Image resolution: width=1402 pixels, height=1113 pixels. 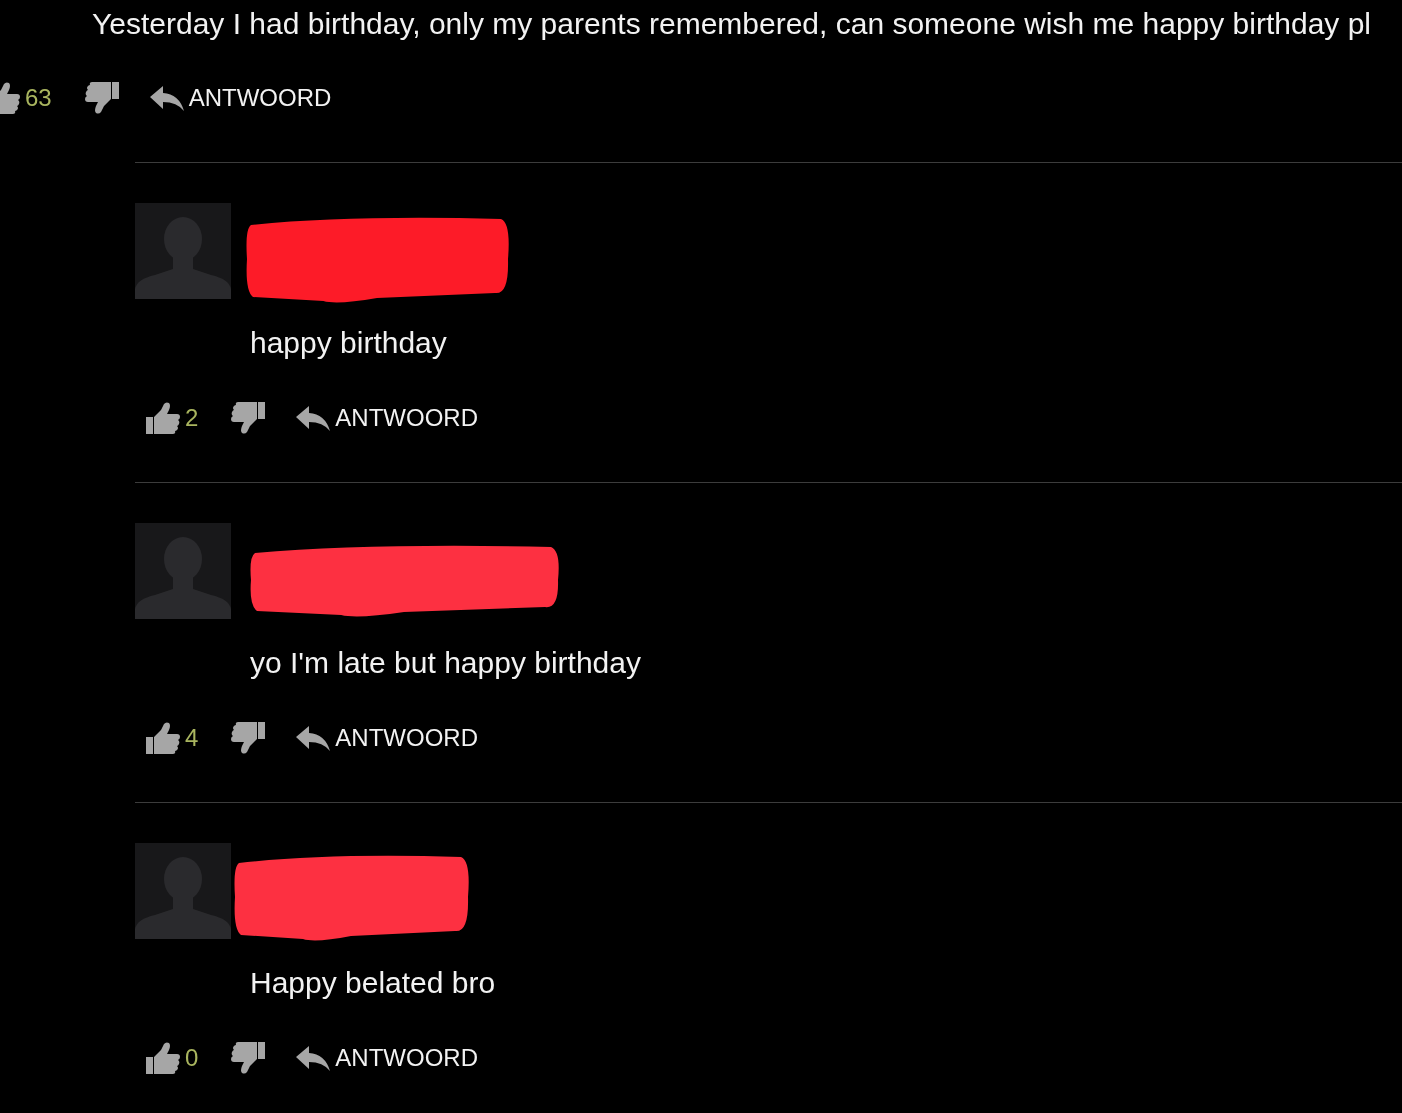 I want to click on comment-text: Happy belated bro, so click(x=373, y=983).